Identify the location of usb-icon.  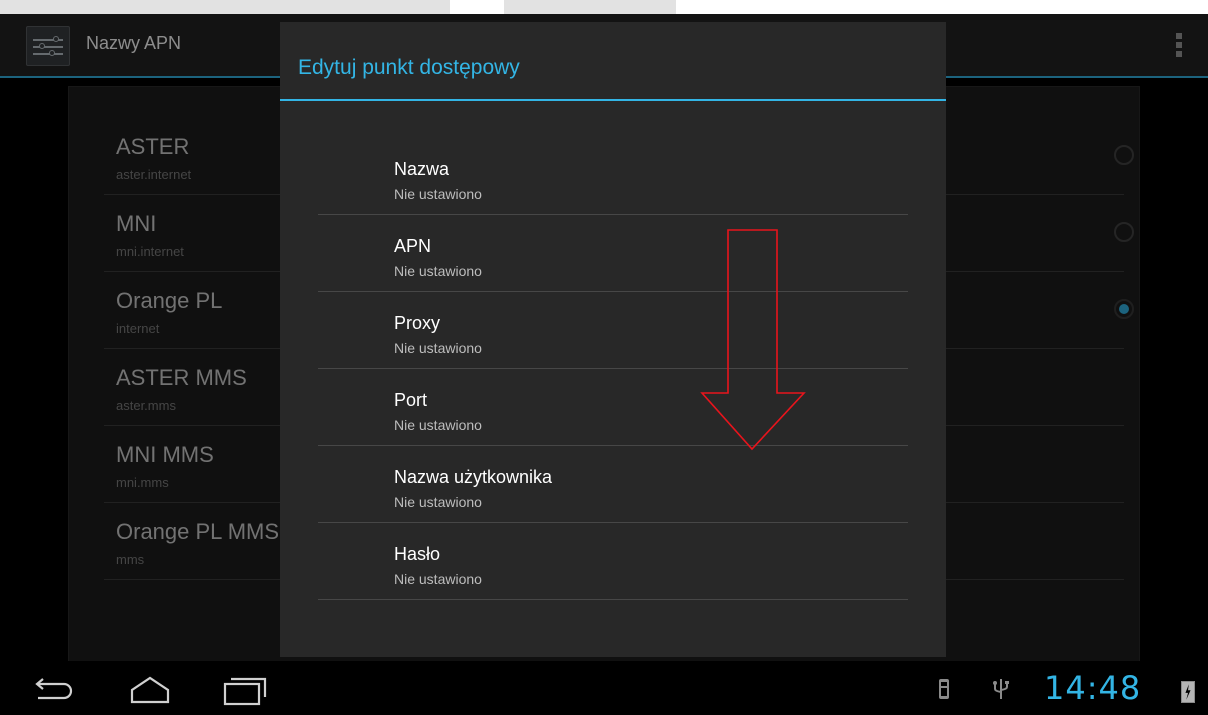
(1001, 689).